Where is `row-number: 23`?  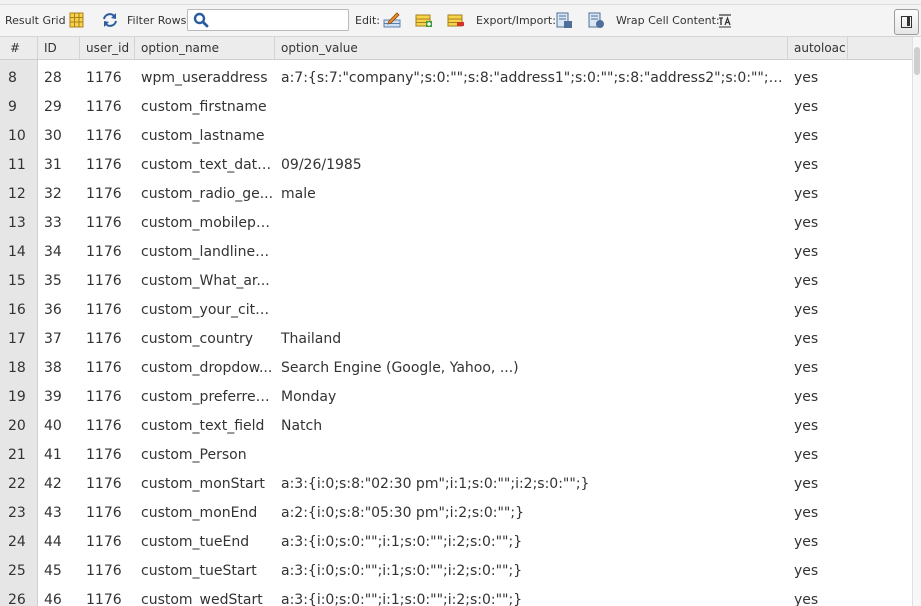
row-number: 23 is located at coordinates (19, 509).